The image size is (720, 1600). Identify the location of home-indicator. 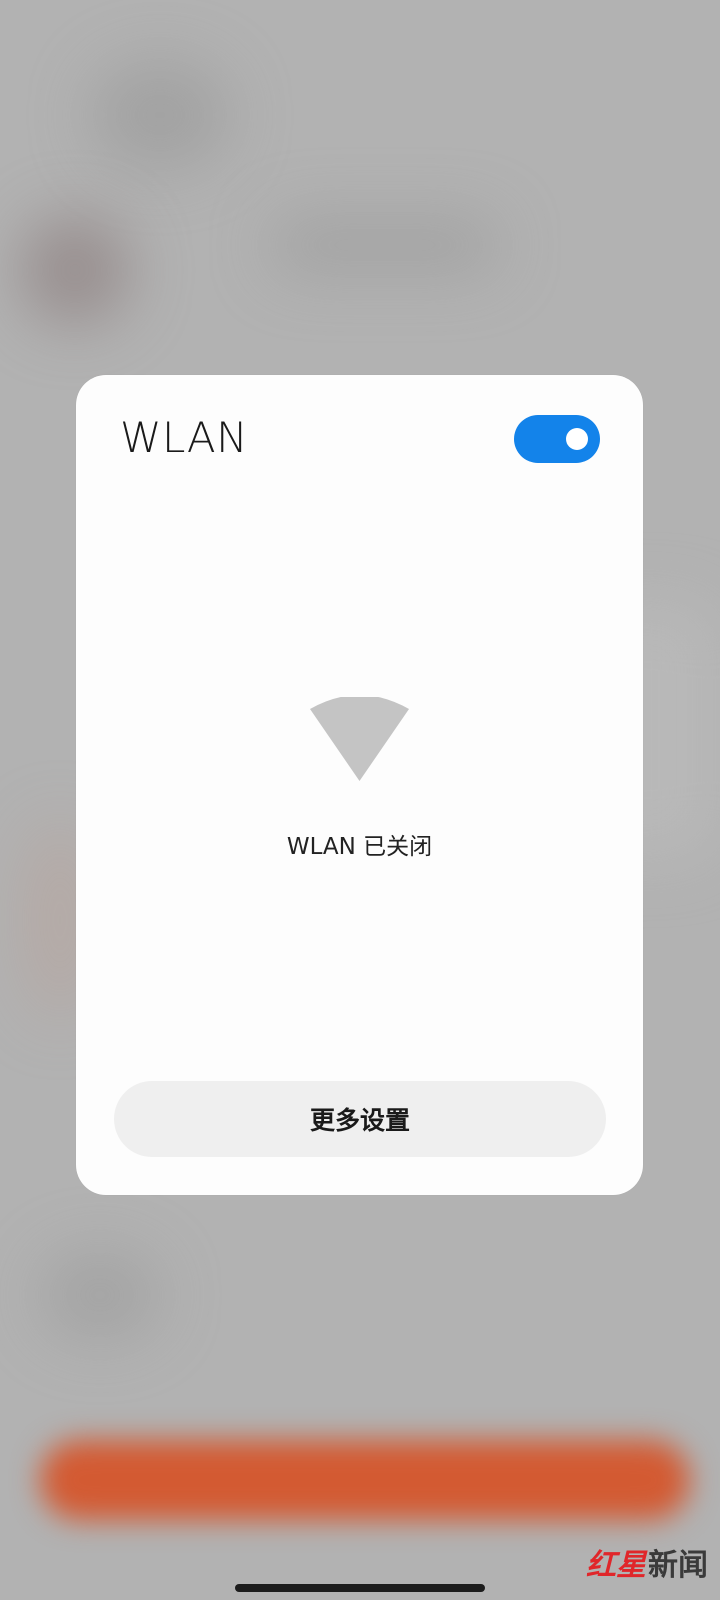
(360, 1588).